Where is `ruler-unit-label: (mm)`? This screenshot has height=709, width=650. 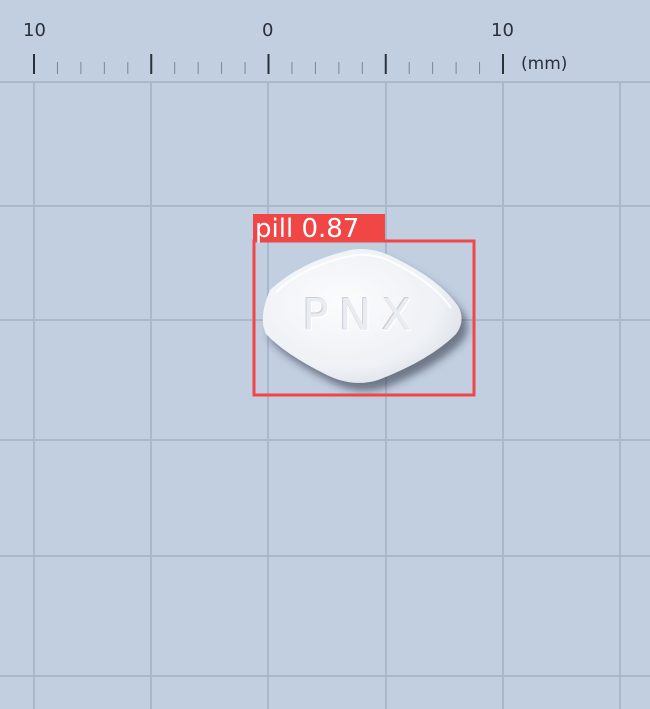 ruler-unit-label: (mm) is located at coordinates (544, 64).